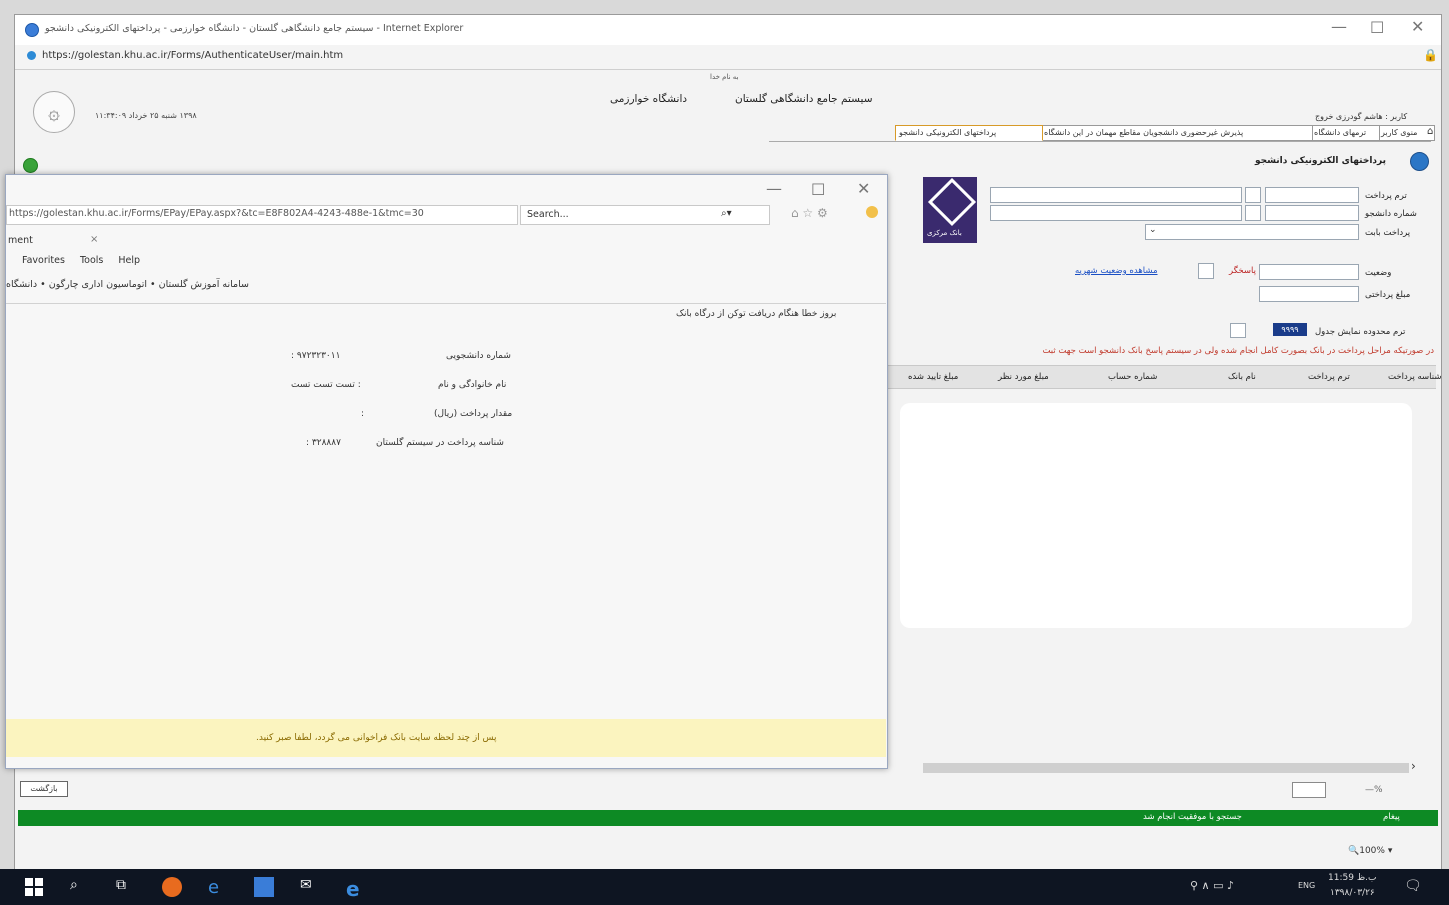  What do you see at coordinates (1415, 377) in the screenshot?
I see `col-payment-id: شناسه پرداخت` at bounding box center [1415, 377].